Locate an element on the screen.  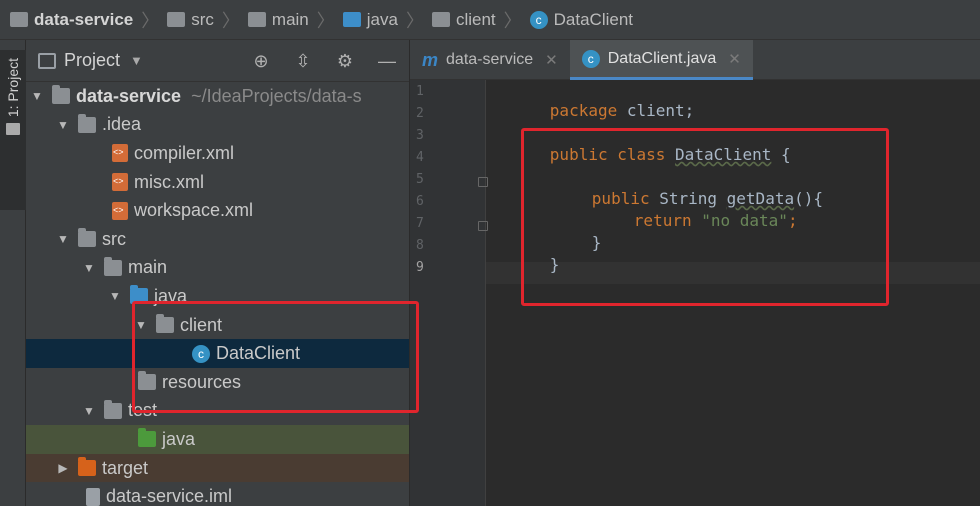
tree-item-iml: data-service.iml is located at coordinates (217, 494).